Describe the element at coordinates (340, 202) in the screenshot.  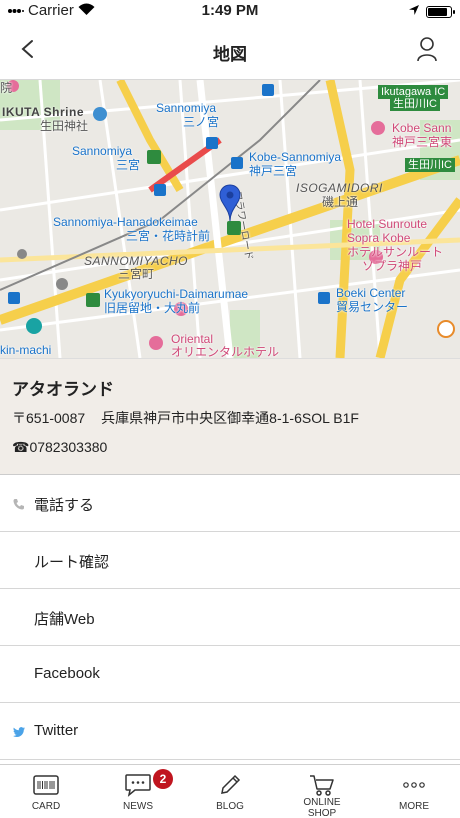
I see `map-label-isogamidori-ja: 磯上通` at that location.